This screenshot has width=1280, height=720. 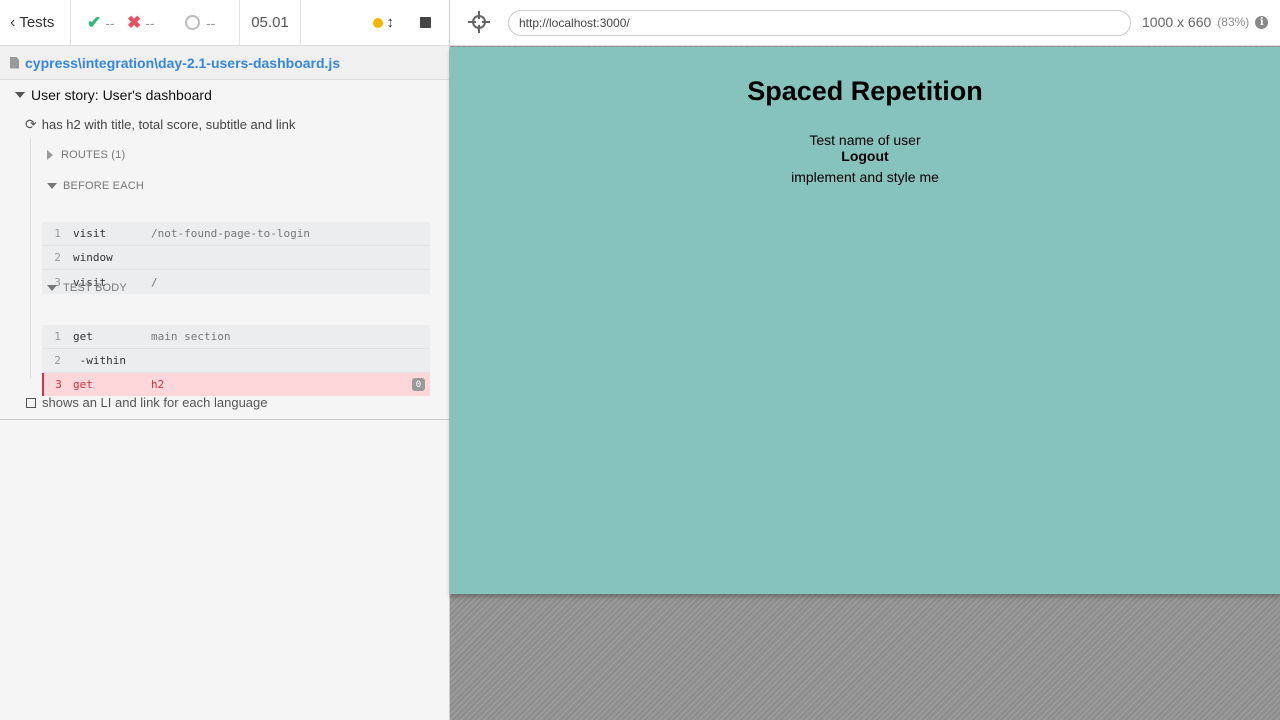 What do you see at coordinates (58, 384) in the screenshot?
I see `command-number: 3` at bounding box center [58, 384].